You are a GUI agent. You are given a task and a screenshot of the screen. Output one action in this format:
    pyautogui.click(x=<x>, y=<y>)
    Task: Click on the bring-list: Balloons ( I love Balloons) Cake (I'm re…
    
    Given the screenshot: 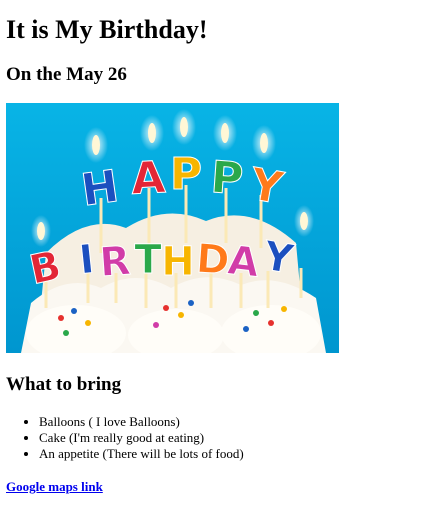 What is the action you would take?
    pyautogui.click(x=122, y=438)
    